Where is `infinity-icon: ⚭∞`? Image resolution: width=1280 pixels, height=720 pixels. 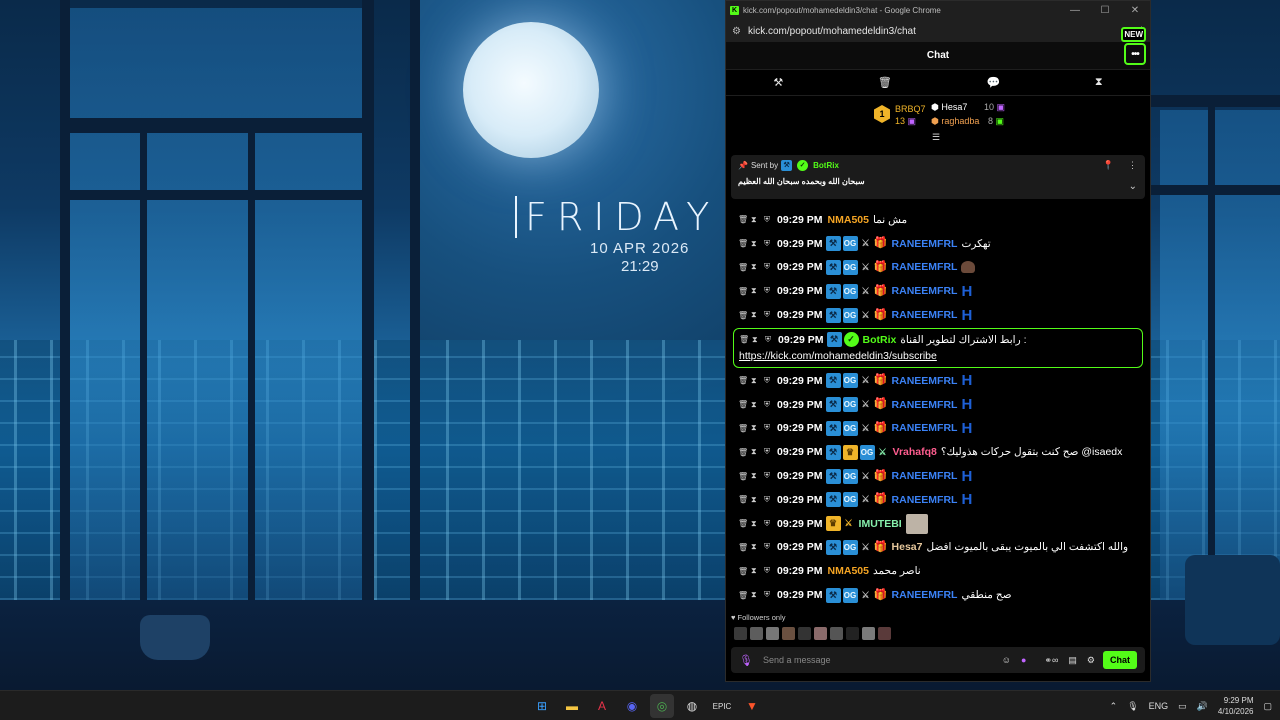
infinity-icon: ⚭∞ is located at coordinates (1051, 660).